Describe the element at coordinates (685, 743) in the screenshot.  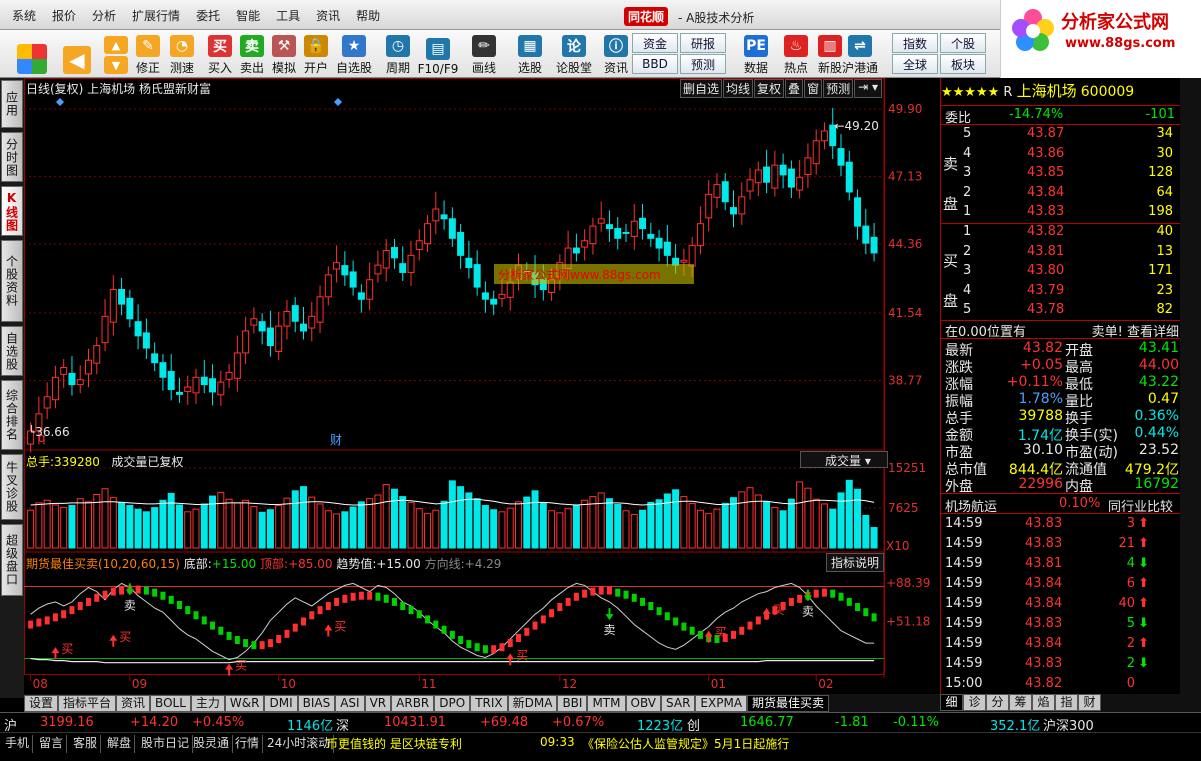
I see `news-ticker-2: 《保险公估人监管规定》5月1日起施行` at that location.